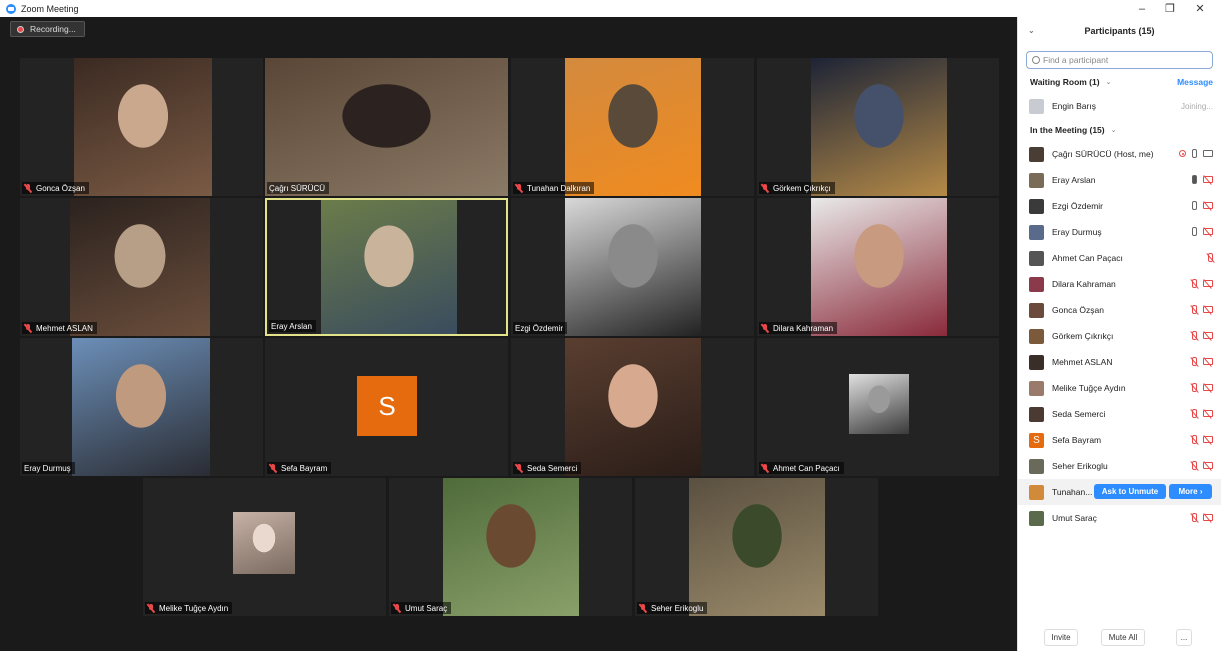  I want to click on participant-row: Seher Erikoglu, so click(1119, 466).